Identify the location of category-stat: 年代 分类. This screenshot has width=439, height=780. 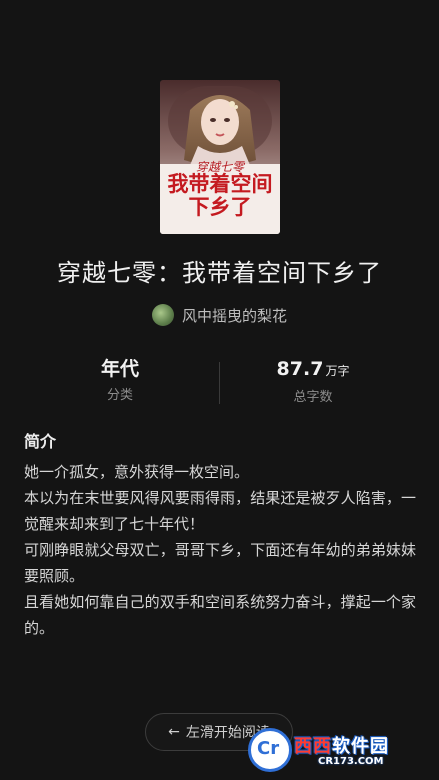
(120, 379).